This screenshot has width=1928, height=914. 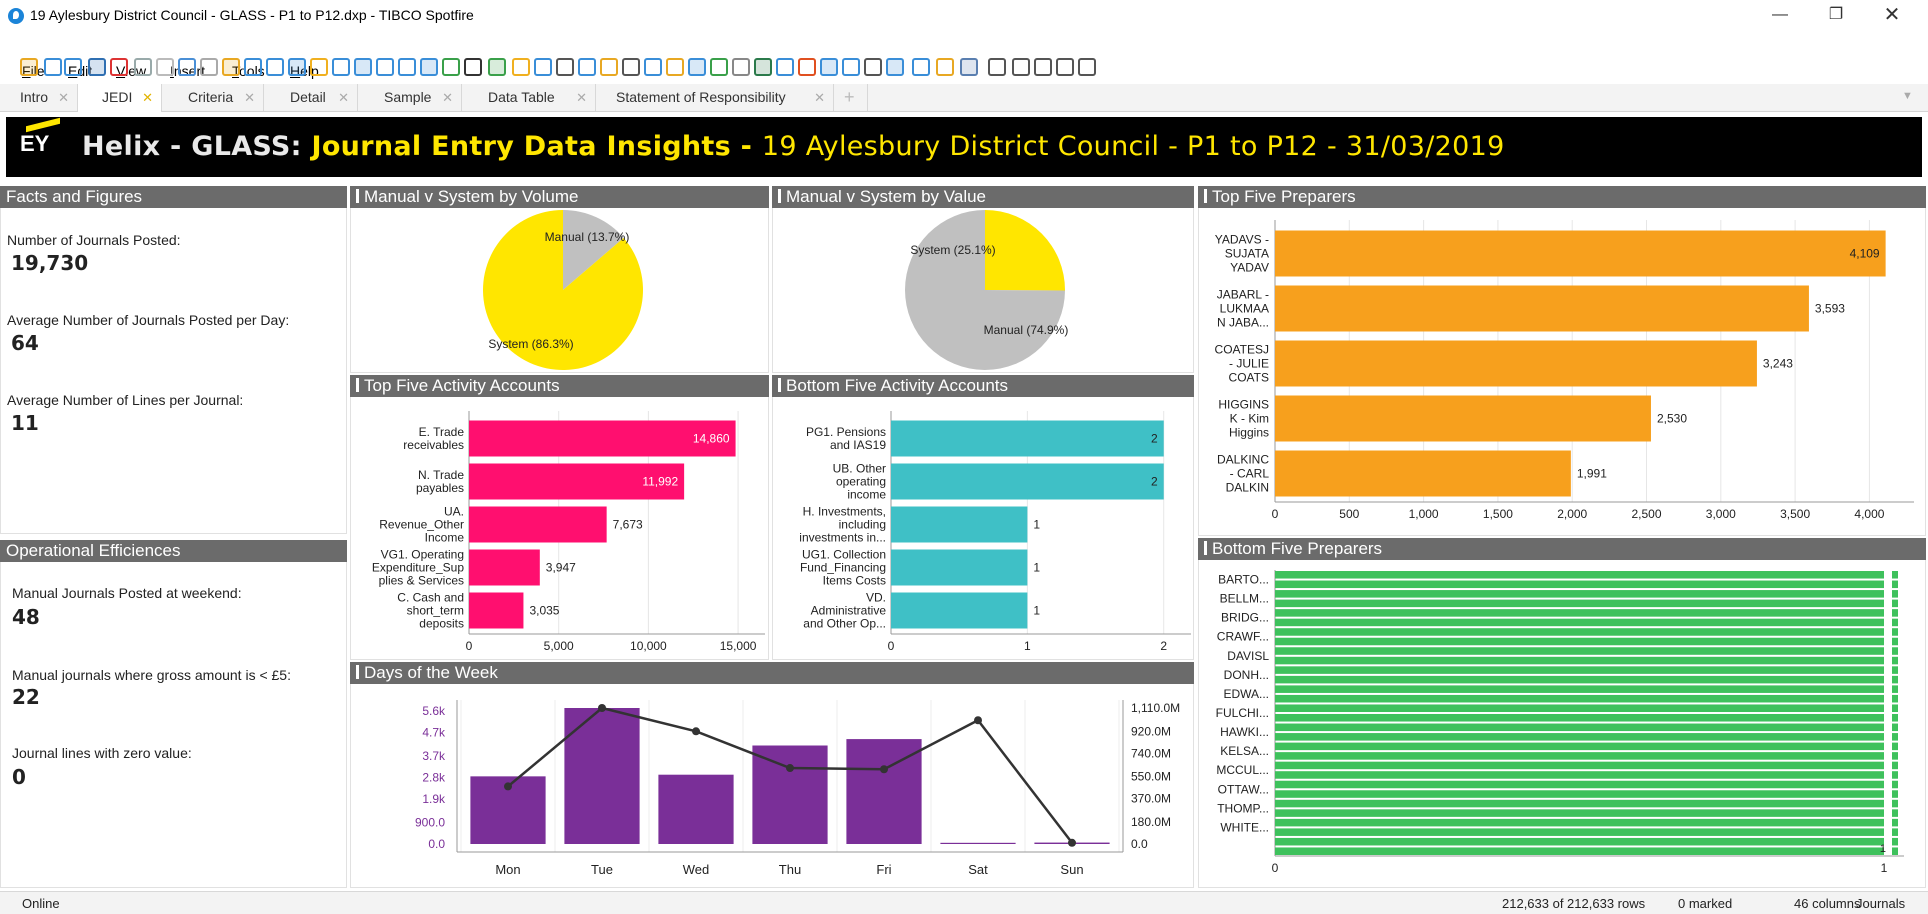 What do you see at coordinates (1498, 514) in the screenshot?
I see `tick-label: 1,500` at bounding box center [1498, 514].